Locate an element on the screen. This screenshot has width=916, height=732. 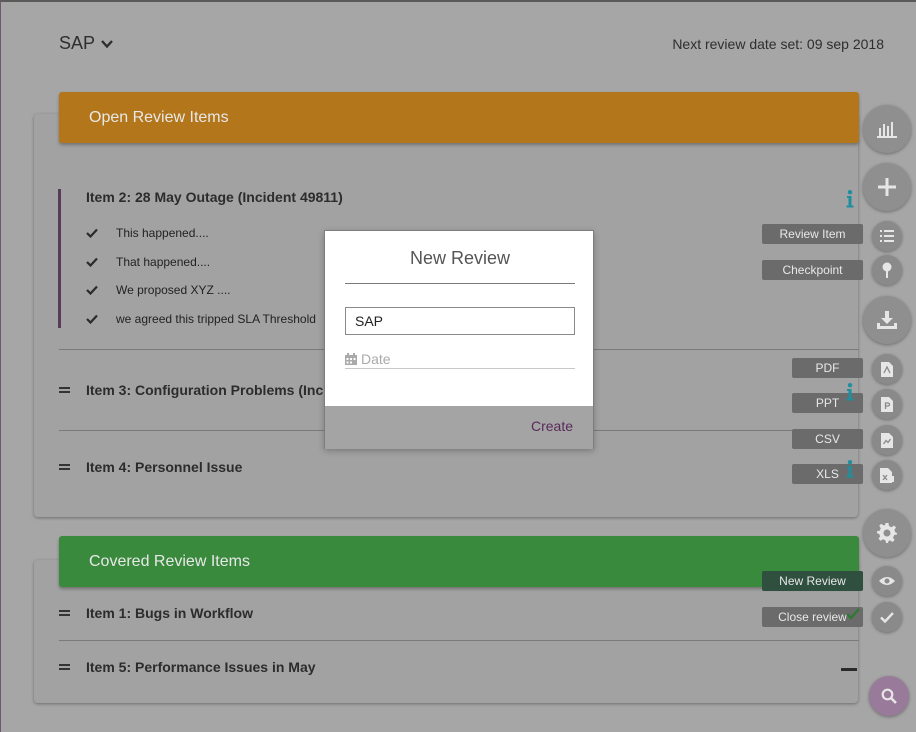
close-review-fab is located at coordinates (887, 617).